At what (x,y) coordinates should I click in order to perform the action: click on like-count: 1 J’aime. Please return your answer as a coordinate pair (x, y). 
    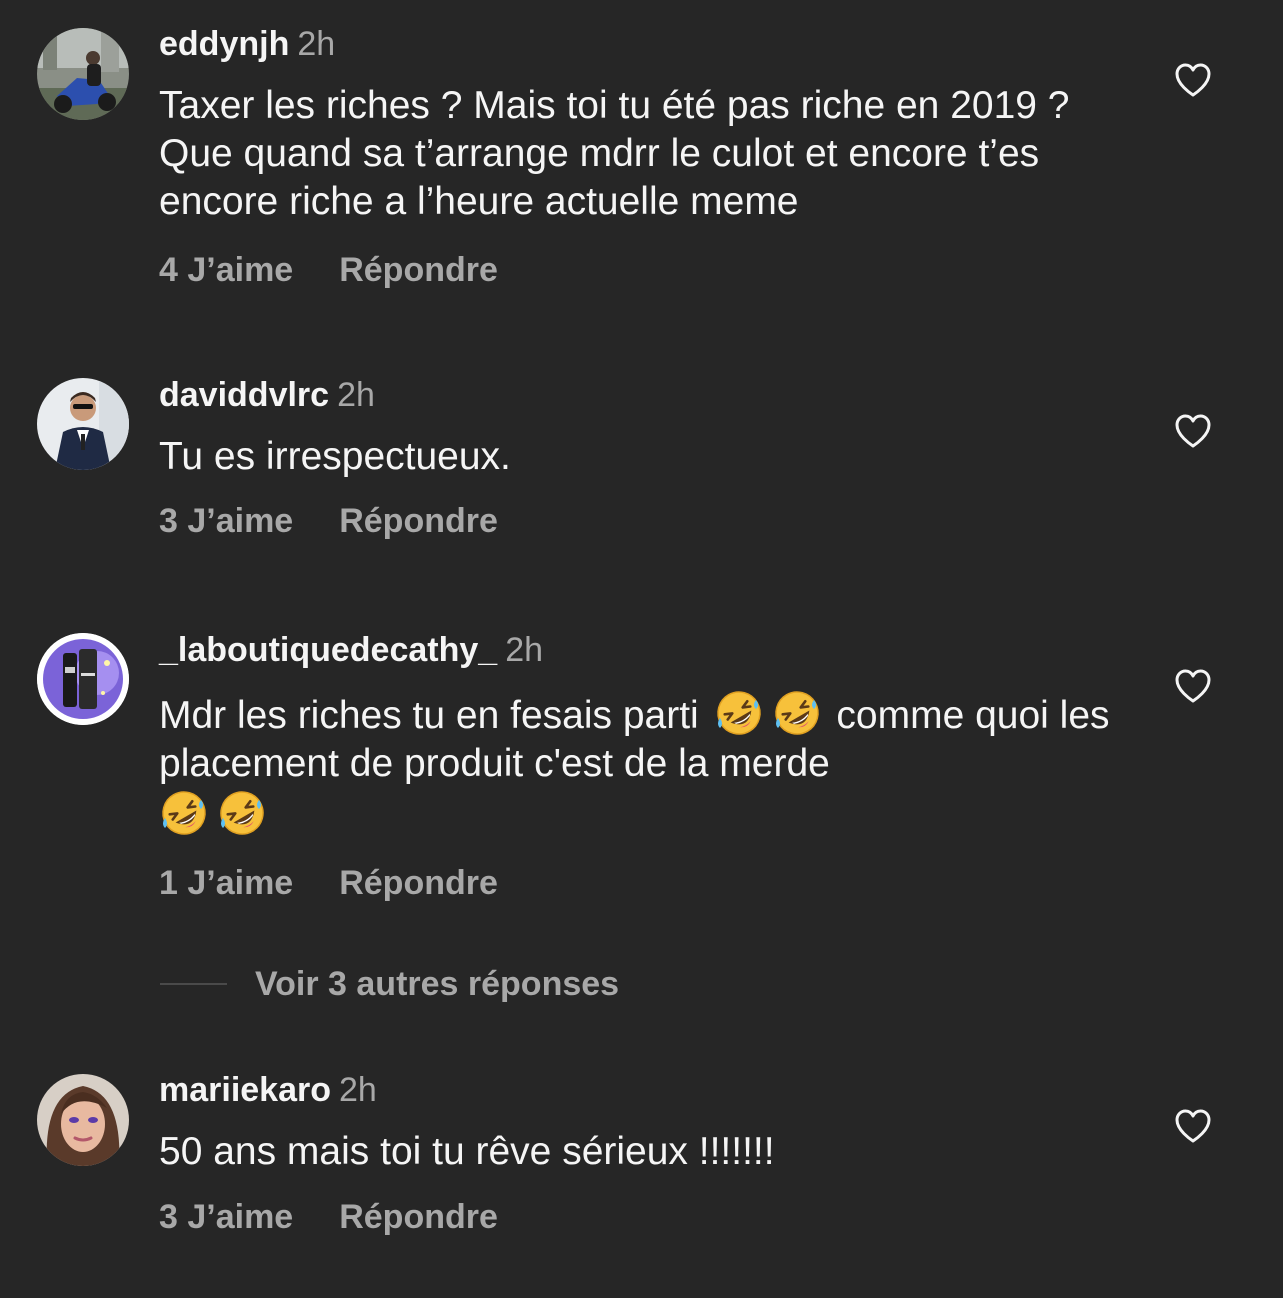
    Looking at the image, I should click on (226, 883).